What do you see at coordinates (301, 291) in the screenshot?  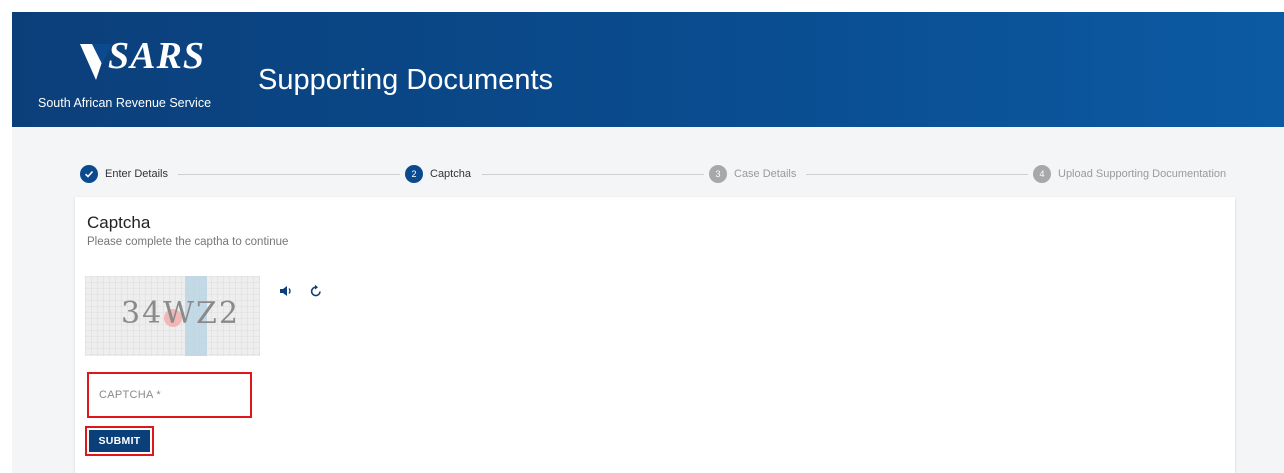 I see `captcha-controls` at bounding box center [301, 291].